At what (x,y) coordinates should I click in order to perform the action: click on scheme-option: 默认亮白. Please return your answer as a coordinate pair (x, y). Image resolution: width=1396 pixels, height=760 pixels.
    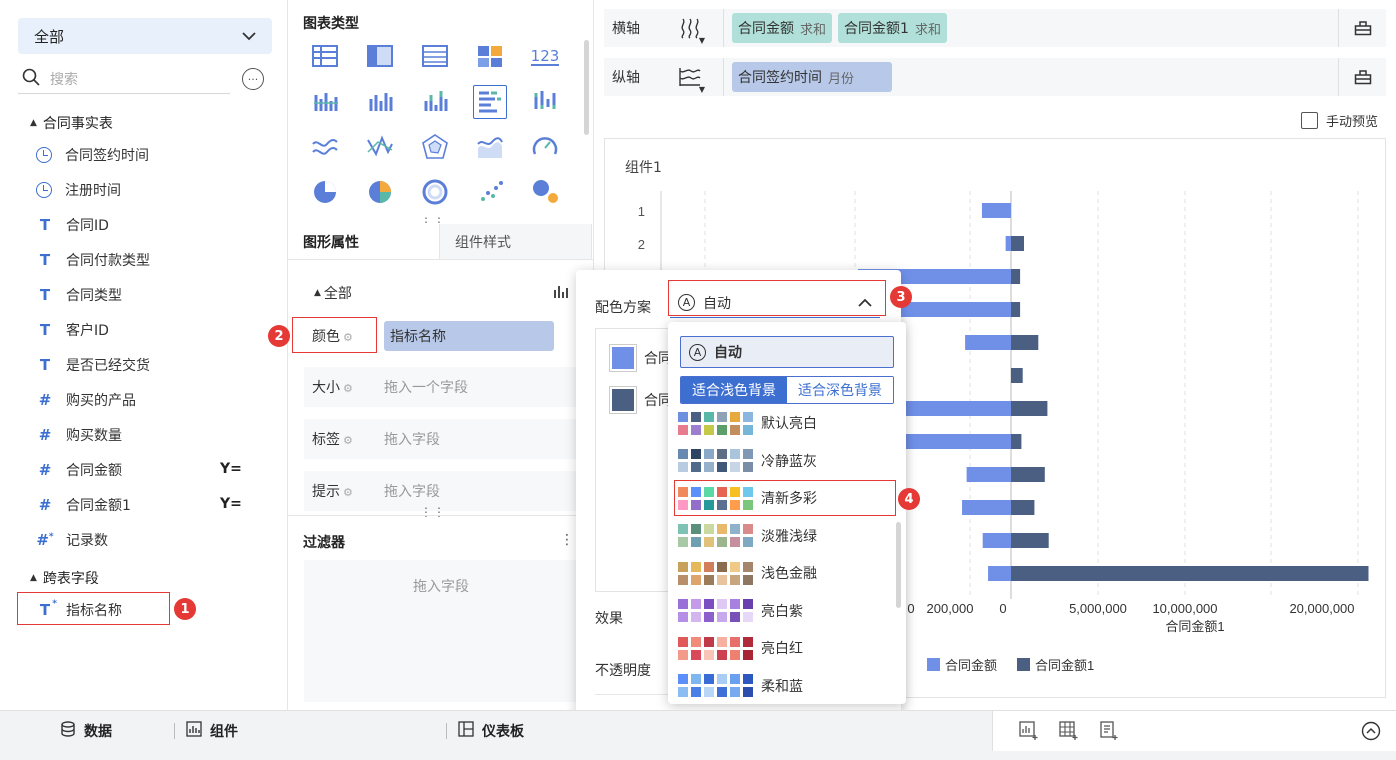
    Looking at the image, I should click on (788, 423).